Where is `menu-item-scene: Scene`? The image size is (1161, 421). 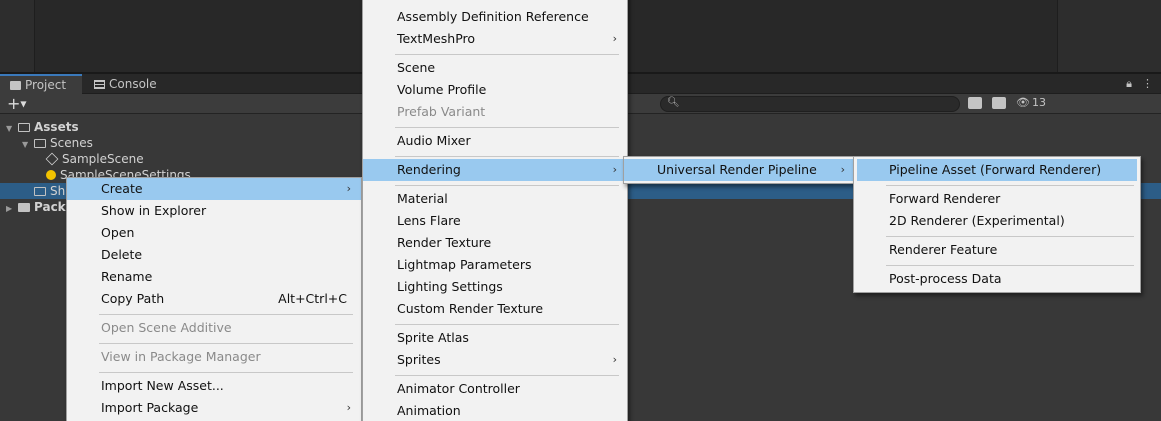 menu-item-scene: Scene is located at coordinates (495, 68).